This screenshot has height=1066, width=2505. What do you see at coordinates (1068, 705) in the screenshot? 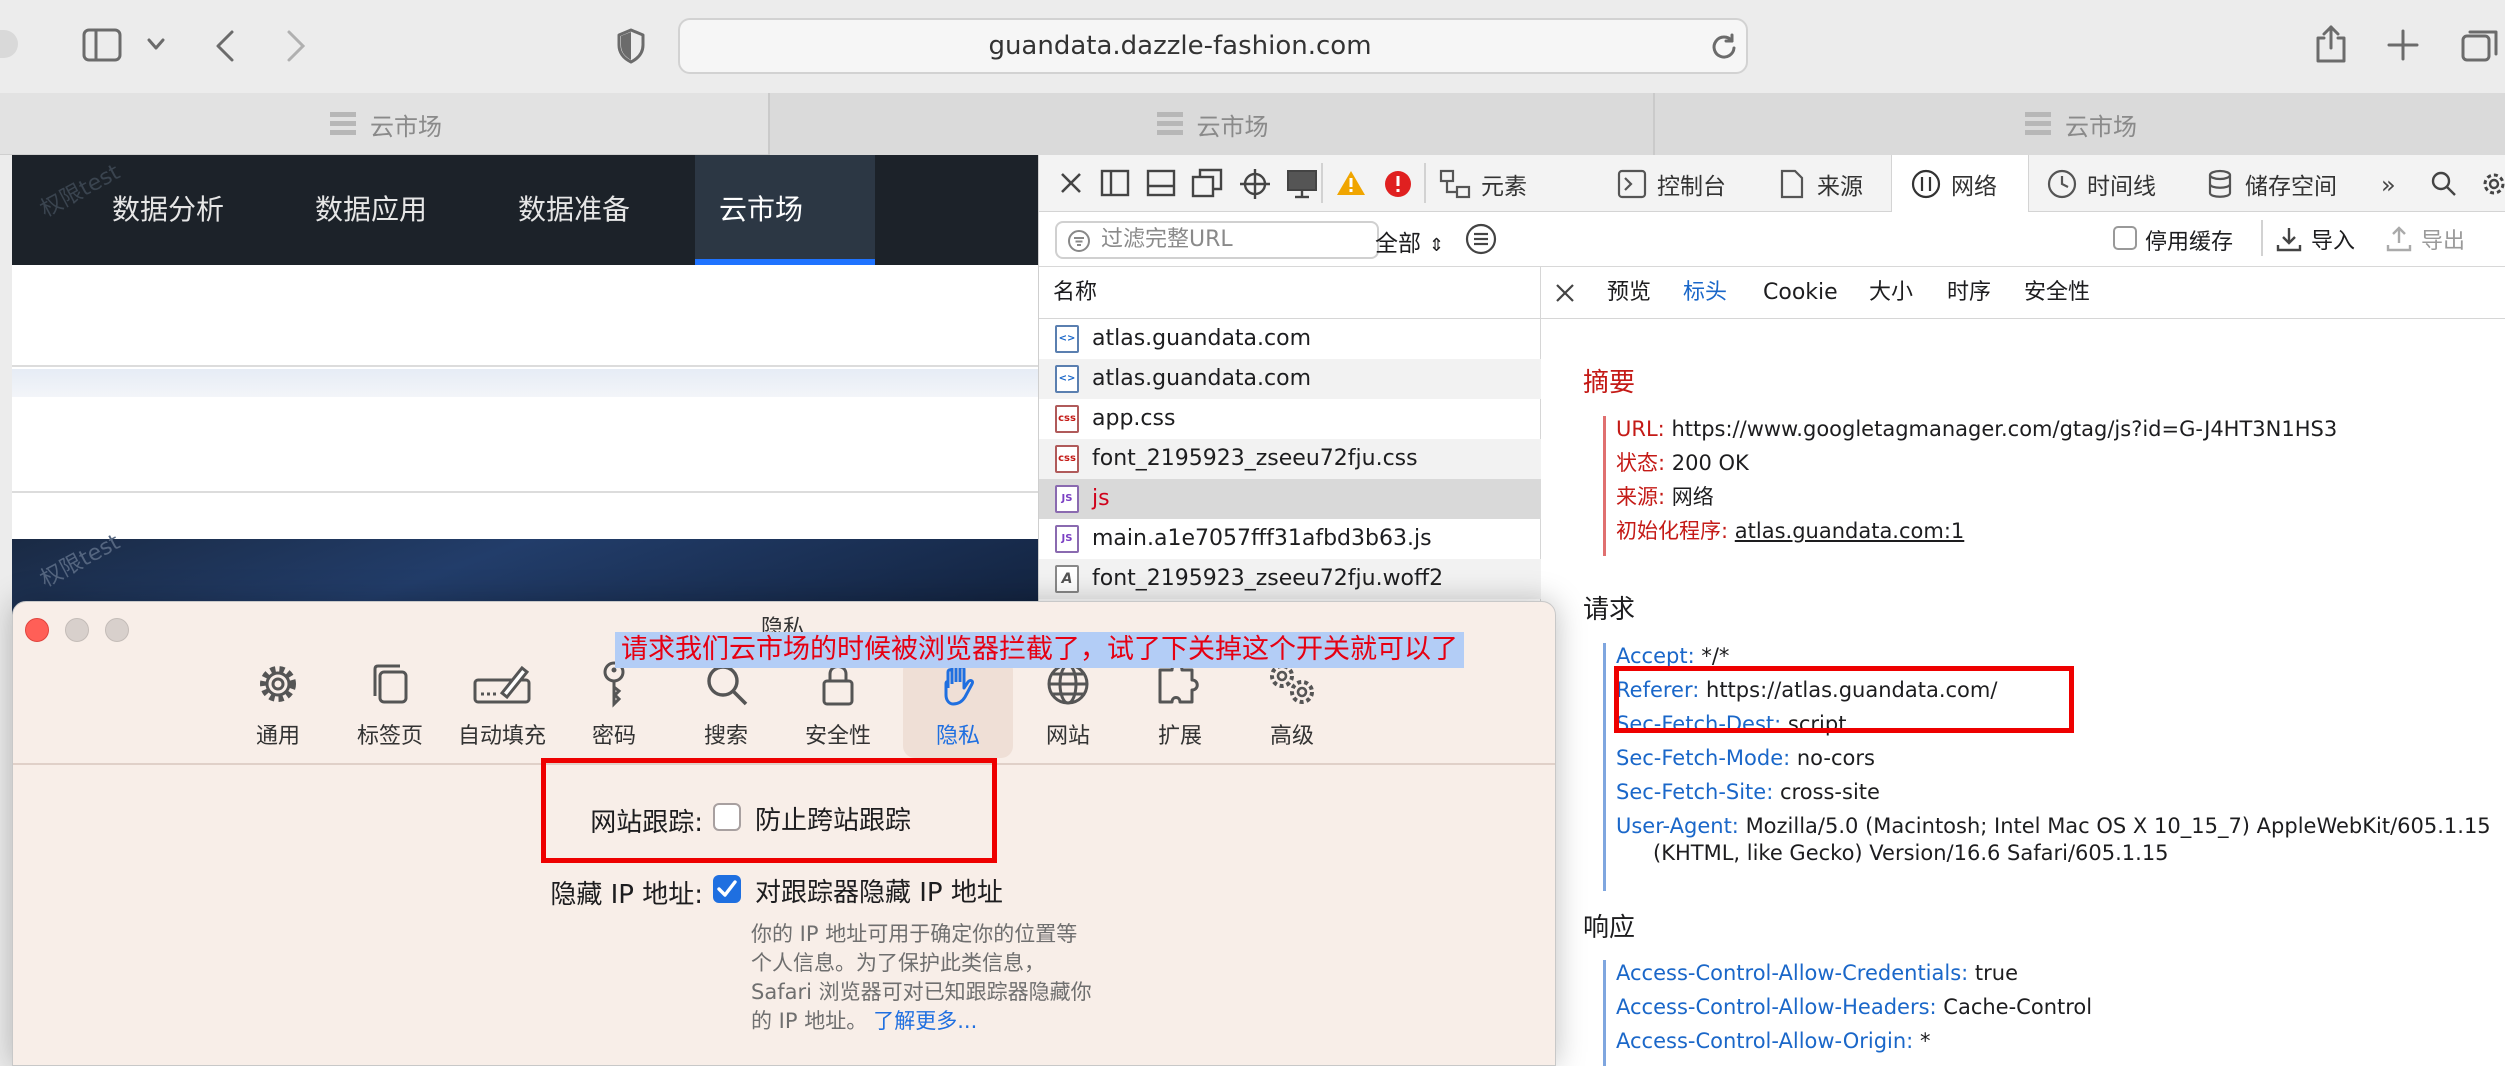
I see `pref-tab-websites: 网站` at bounding box center [1068, 705].